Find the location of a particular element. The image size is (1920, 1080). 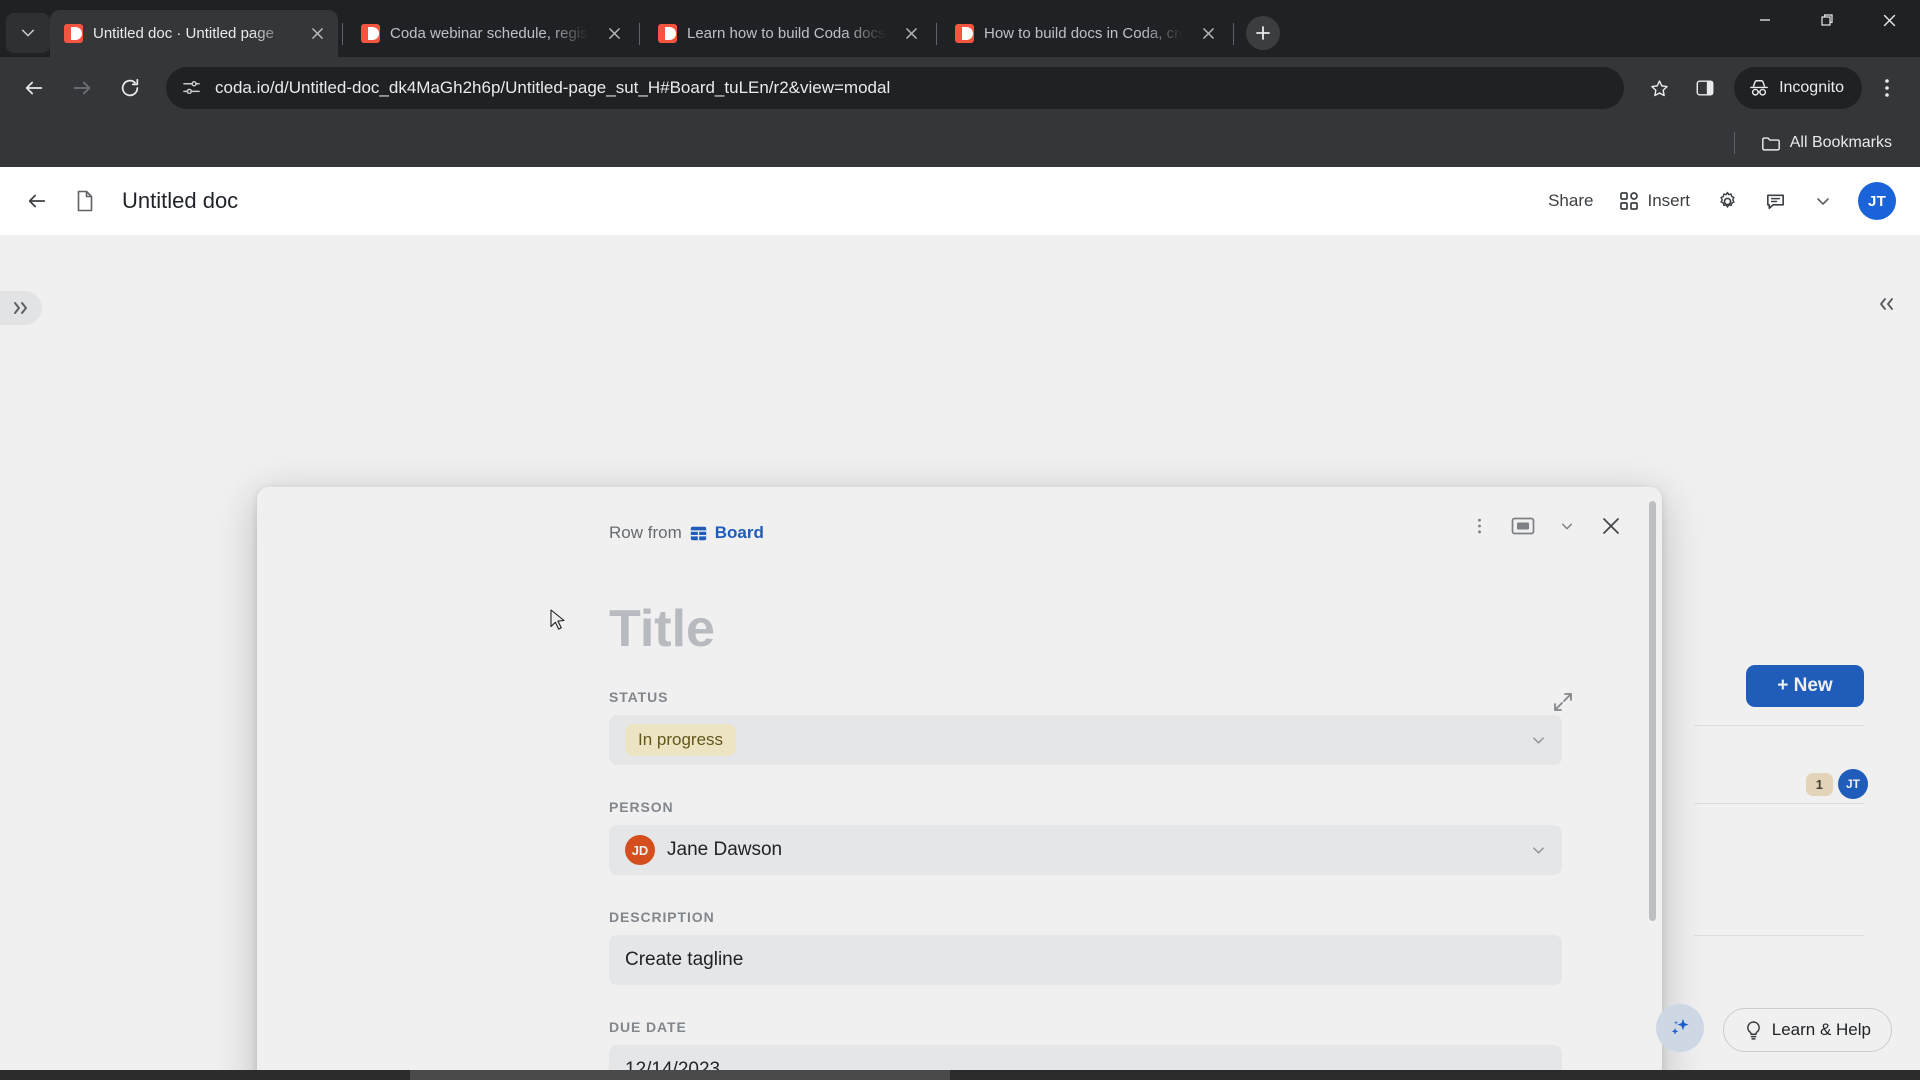

table-icon is located at coordinates (698, 533).